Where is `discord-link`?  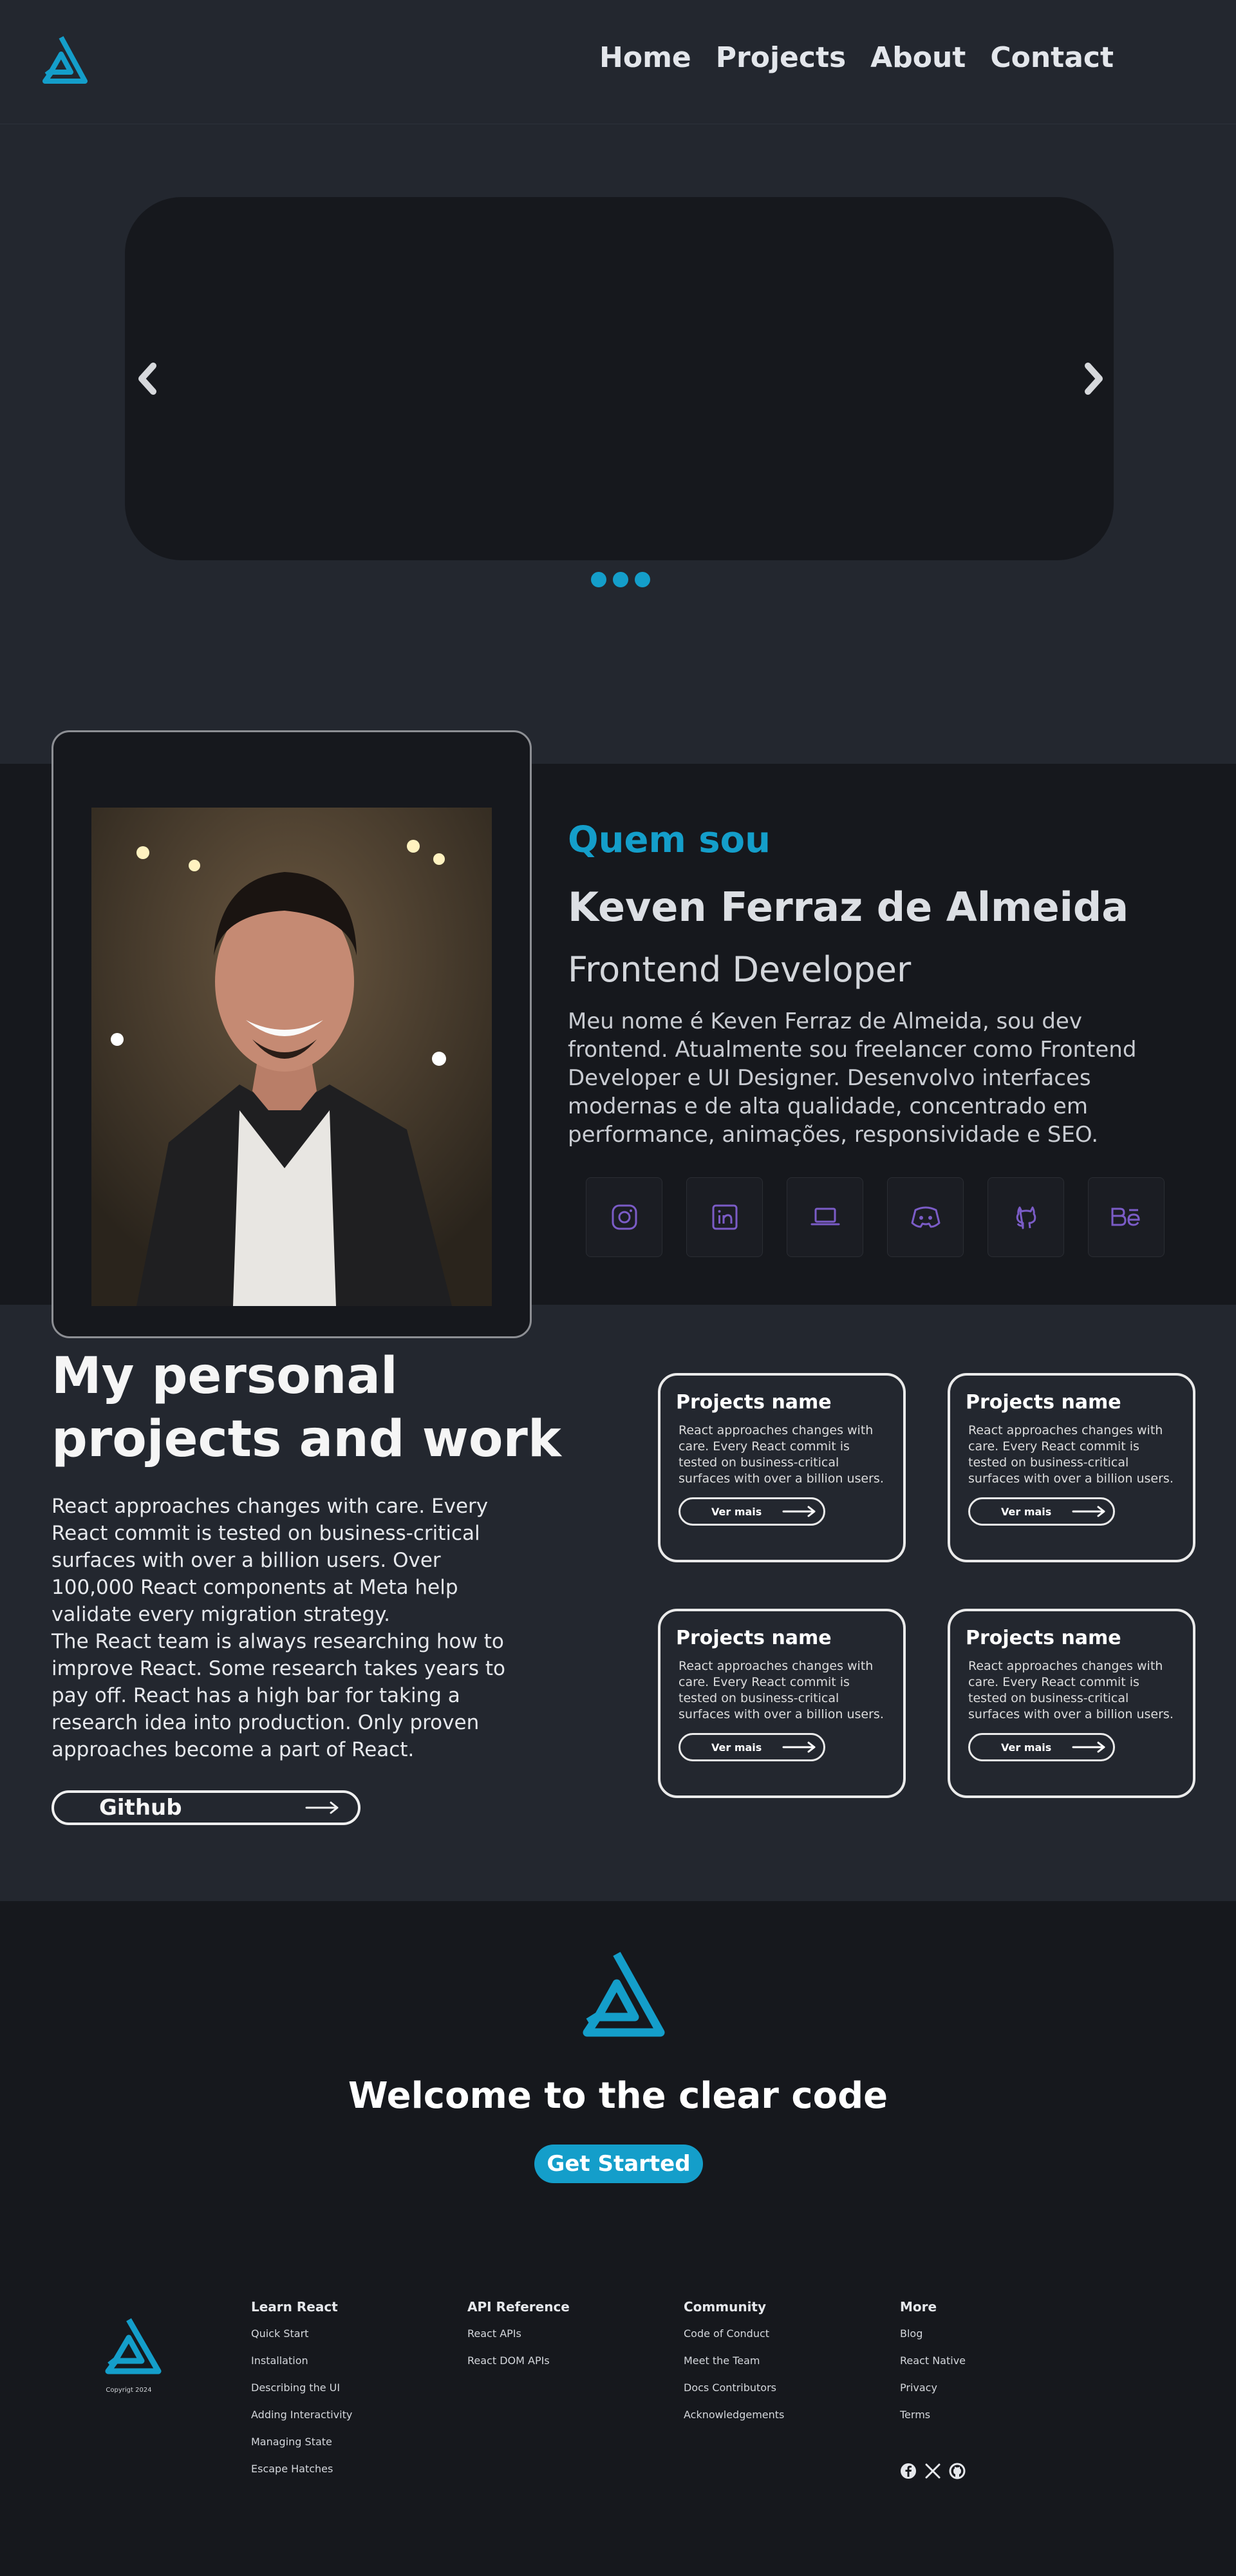
discord-link is located at coordinates (926, 1217).